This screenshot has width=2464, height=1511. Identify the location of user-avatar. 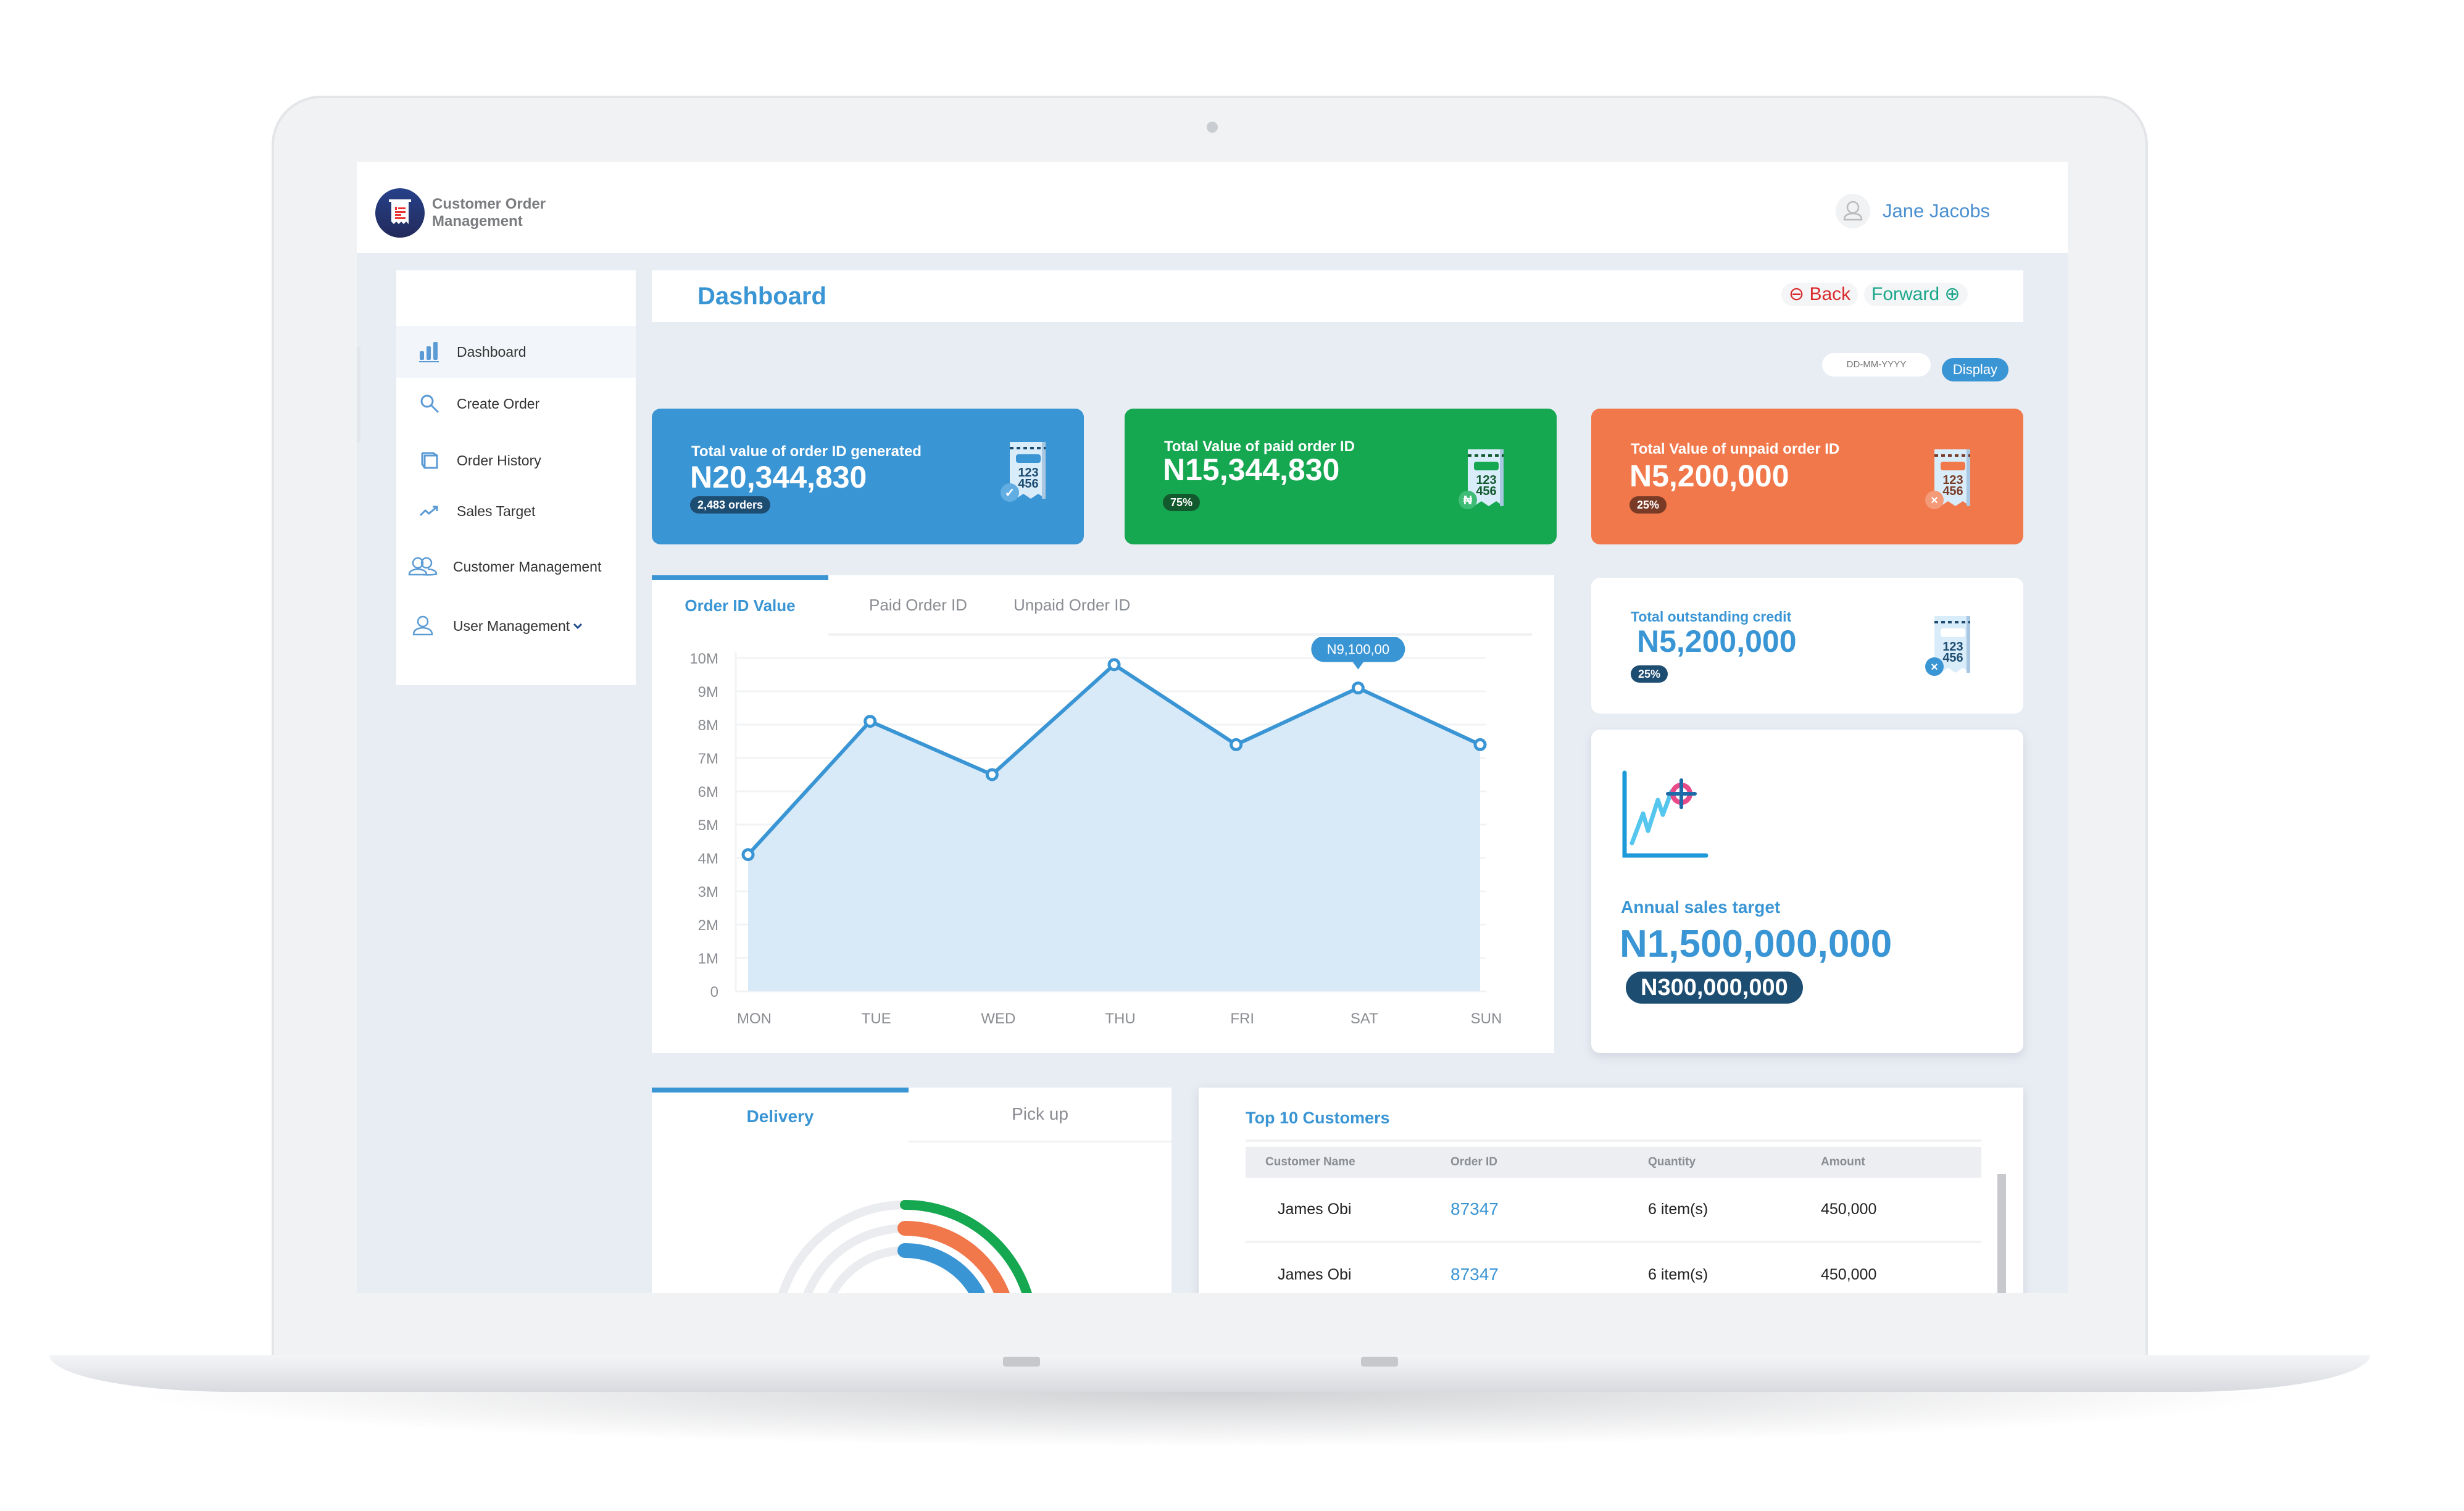
(1853, 211).